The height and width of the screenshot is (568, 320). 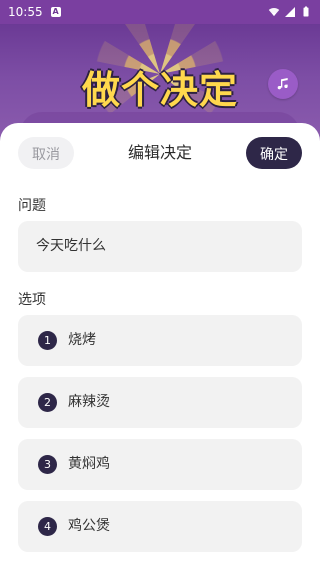 What do you see at coordinates (160, 464) in the screenshot?
I see `option-item: 3 黄焖鸡` at bounding box center [160, 464].